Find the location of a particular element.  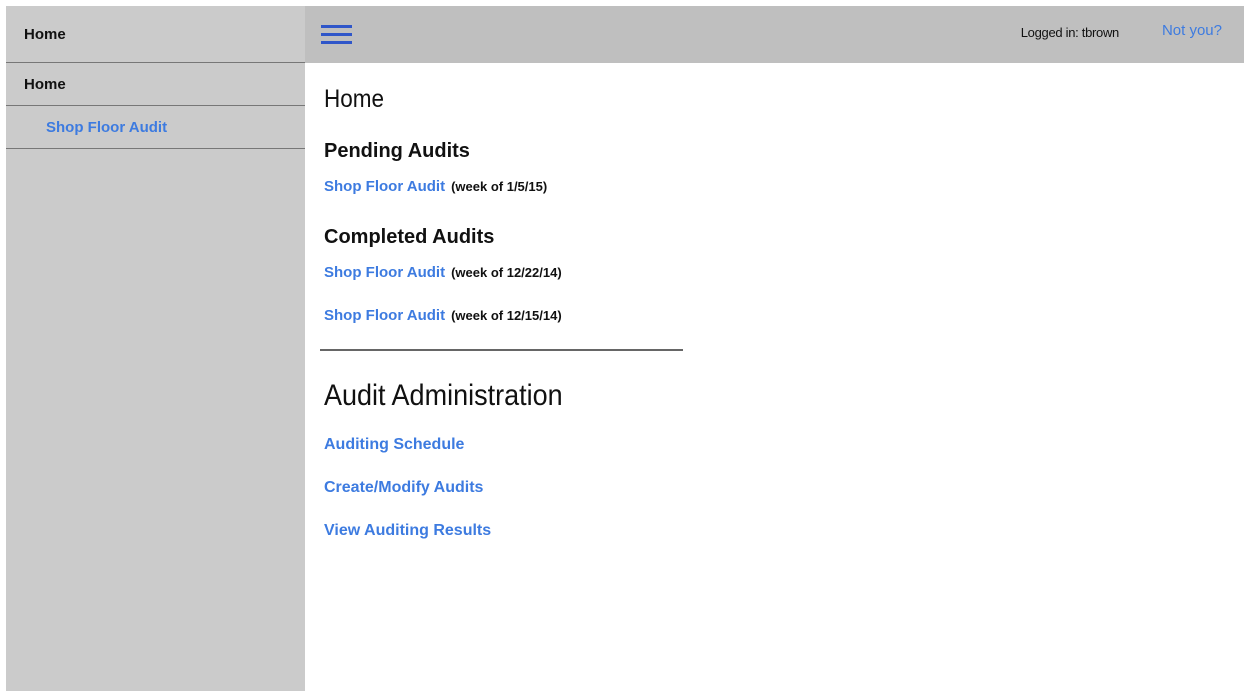

sidebar-item-home: Home is located at coordinates (155, 84).